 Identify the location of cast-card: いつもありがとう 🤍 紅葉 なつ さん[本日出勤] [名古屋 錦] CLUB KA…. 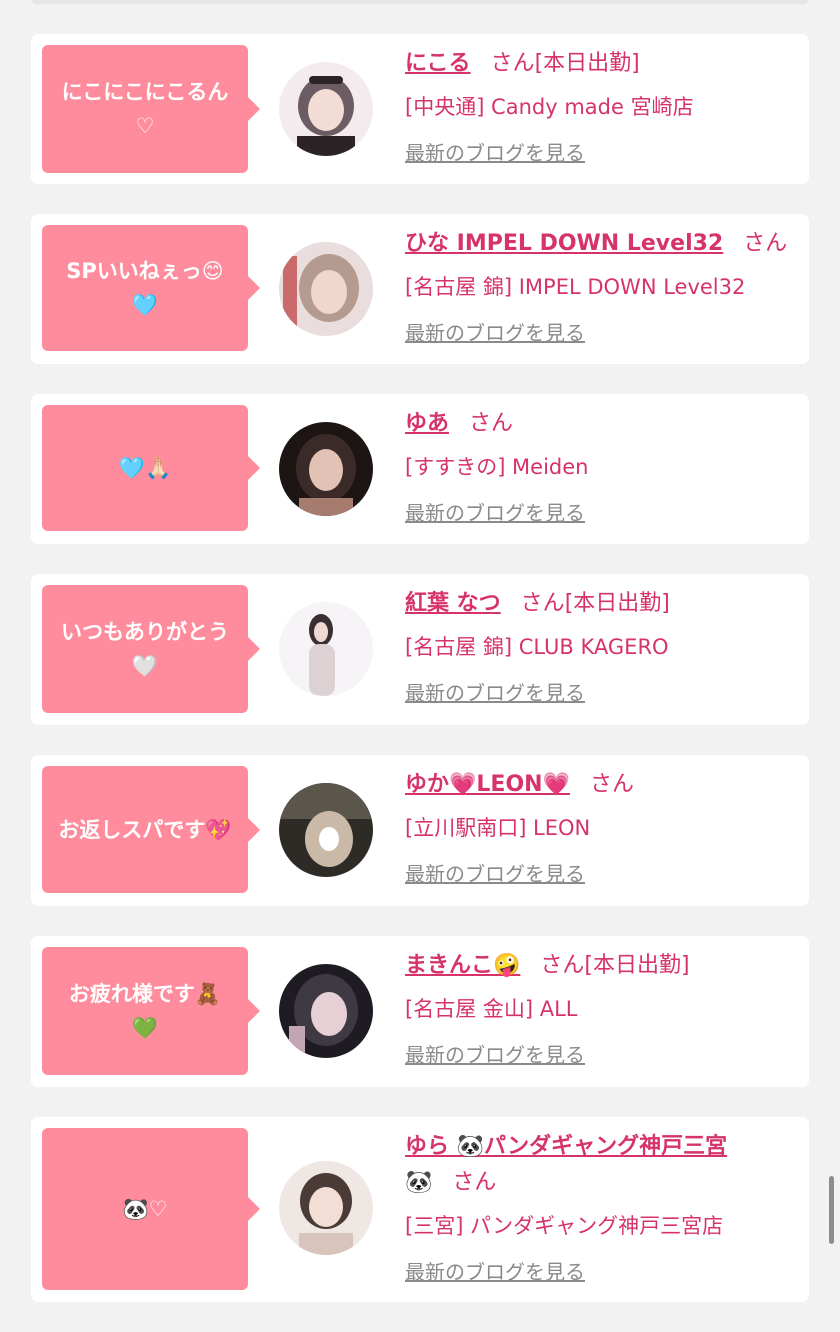
(420, 649).